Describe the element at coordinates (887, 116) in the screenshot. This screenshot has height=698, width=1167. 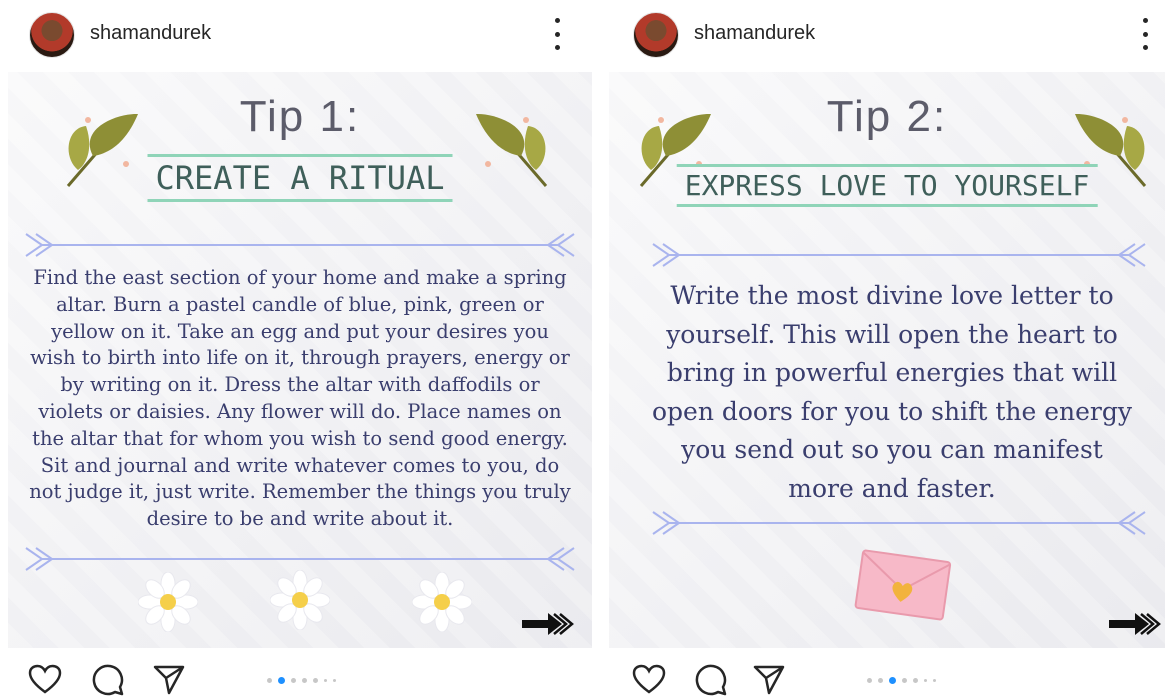
I see `tip-label: Tip 2:` at that location.